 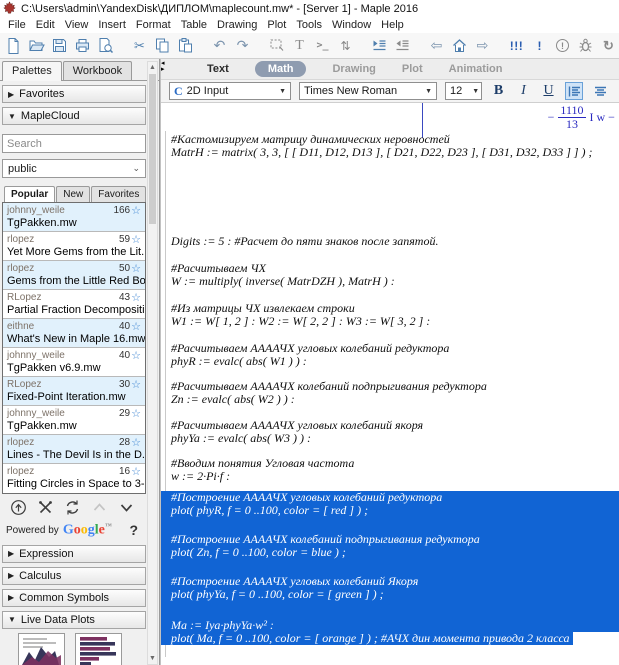 I want to click on bold-button: B, so click(x=498, y=91).